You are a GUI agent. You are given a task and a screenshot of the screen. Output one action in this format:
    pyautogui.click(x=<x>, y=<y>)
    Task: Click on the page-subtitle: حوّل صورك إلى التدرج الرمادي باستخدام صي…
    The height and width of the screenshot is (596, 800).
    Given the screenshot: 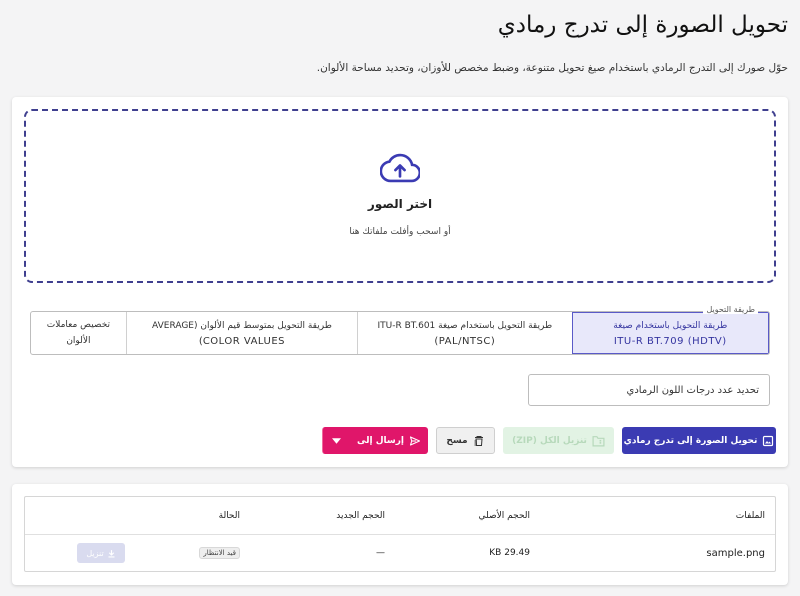 What is the action you would take?
    pyautogui.click(x=552, y=68)
    